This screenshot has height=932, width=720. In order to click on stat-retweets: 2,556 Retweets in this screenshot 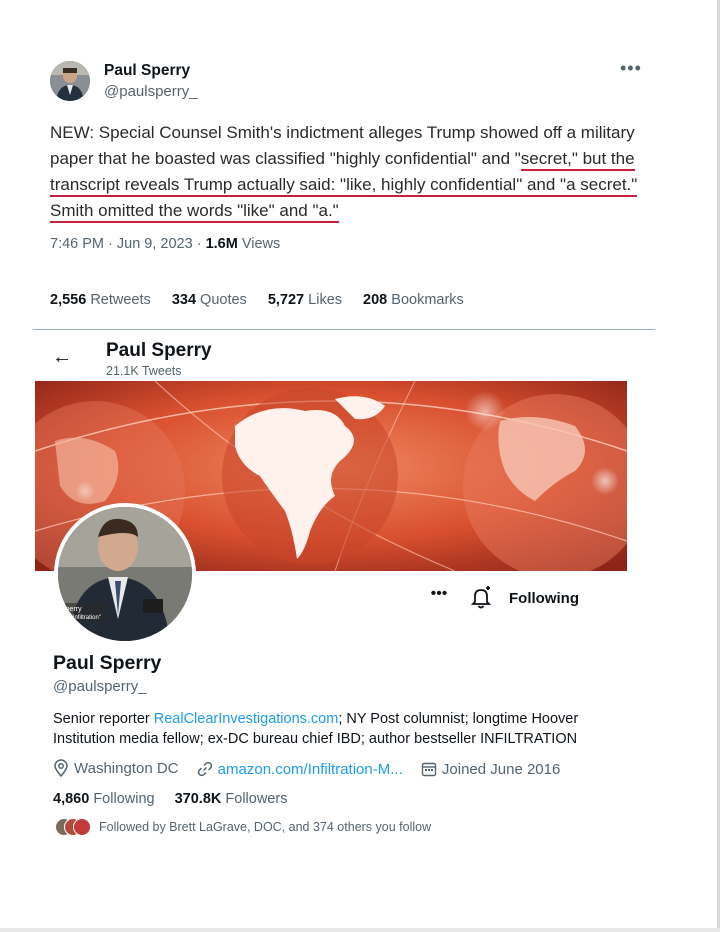, I will do `click(100, 300)`.